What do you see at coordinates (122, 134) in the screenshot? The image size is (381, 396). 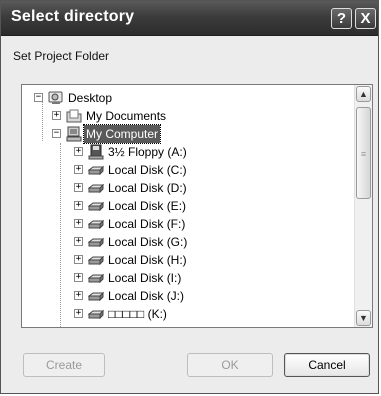 I see `tree-item-label-selected: My Computer` at bounding box center [122, 134].